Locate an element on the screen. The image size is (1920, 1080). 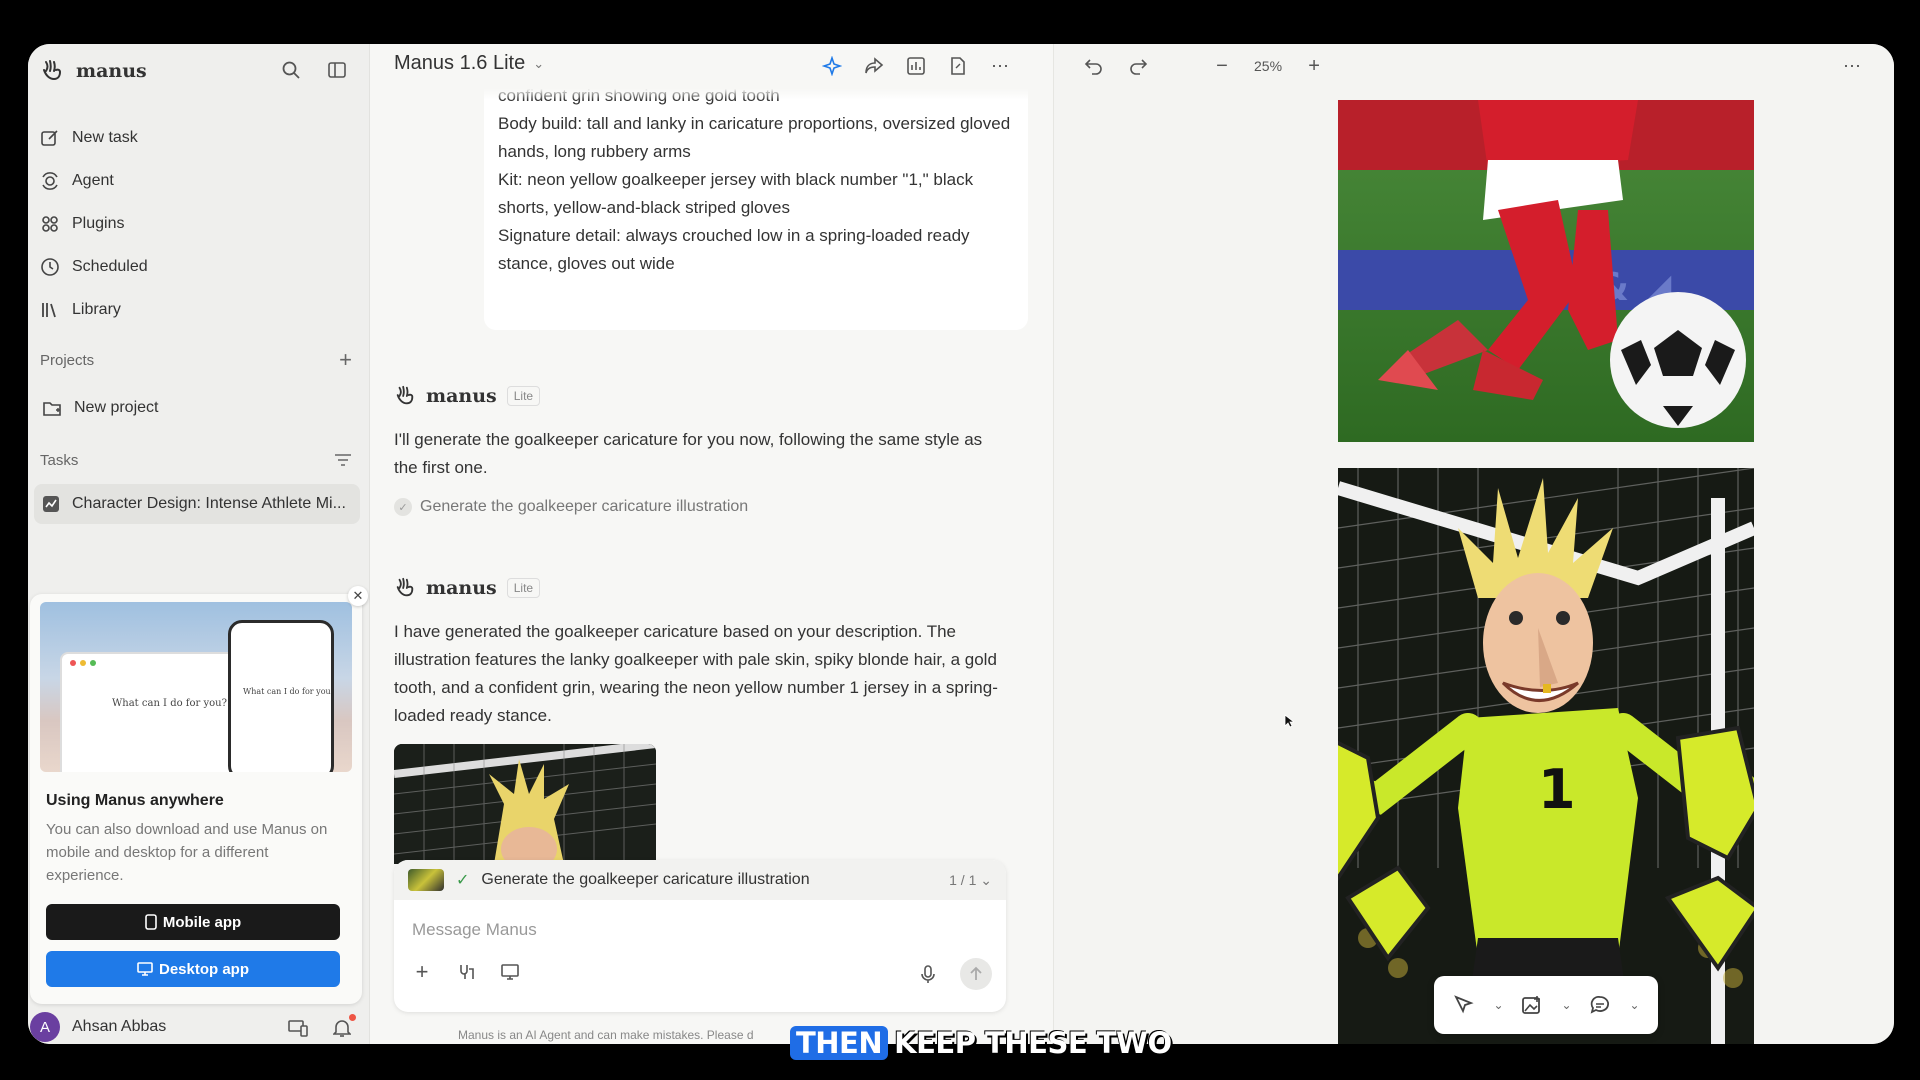
nav-library: Library is located at coordinates (198, 309).